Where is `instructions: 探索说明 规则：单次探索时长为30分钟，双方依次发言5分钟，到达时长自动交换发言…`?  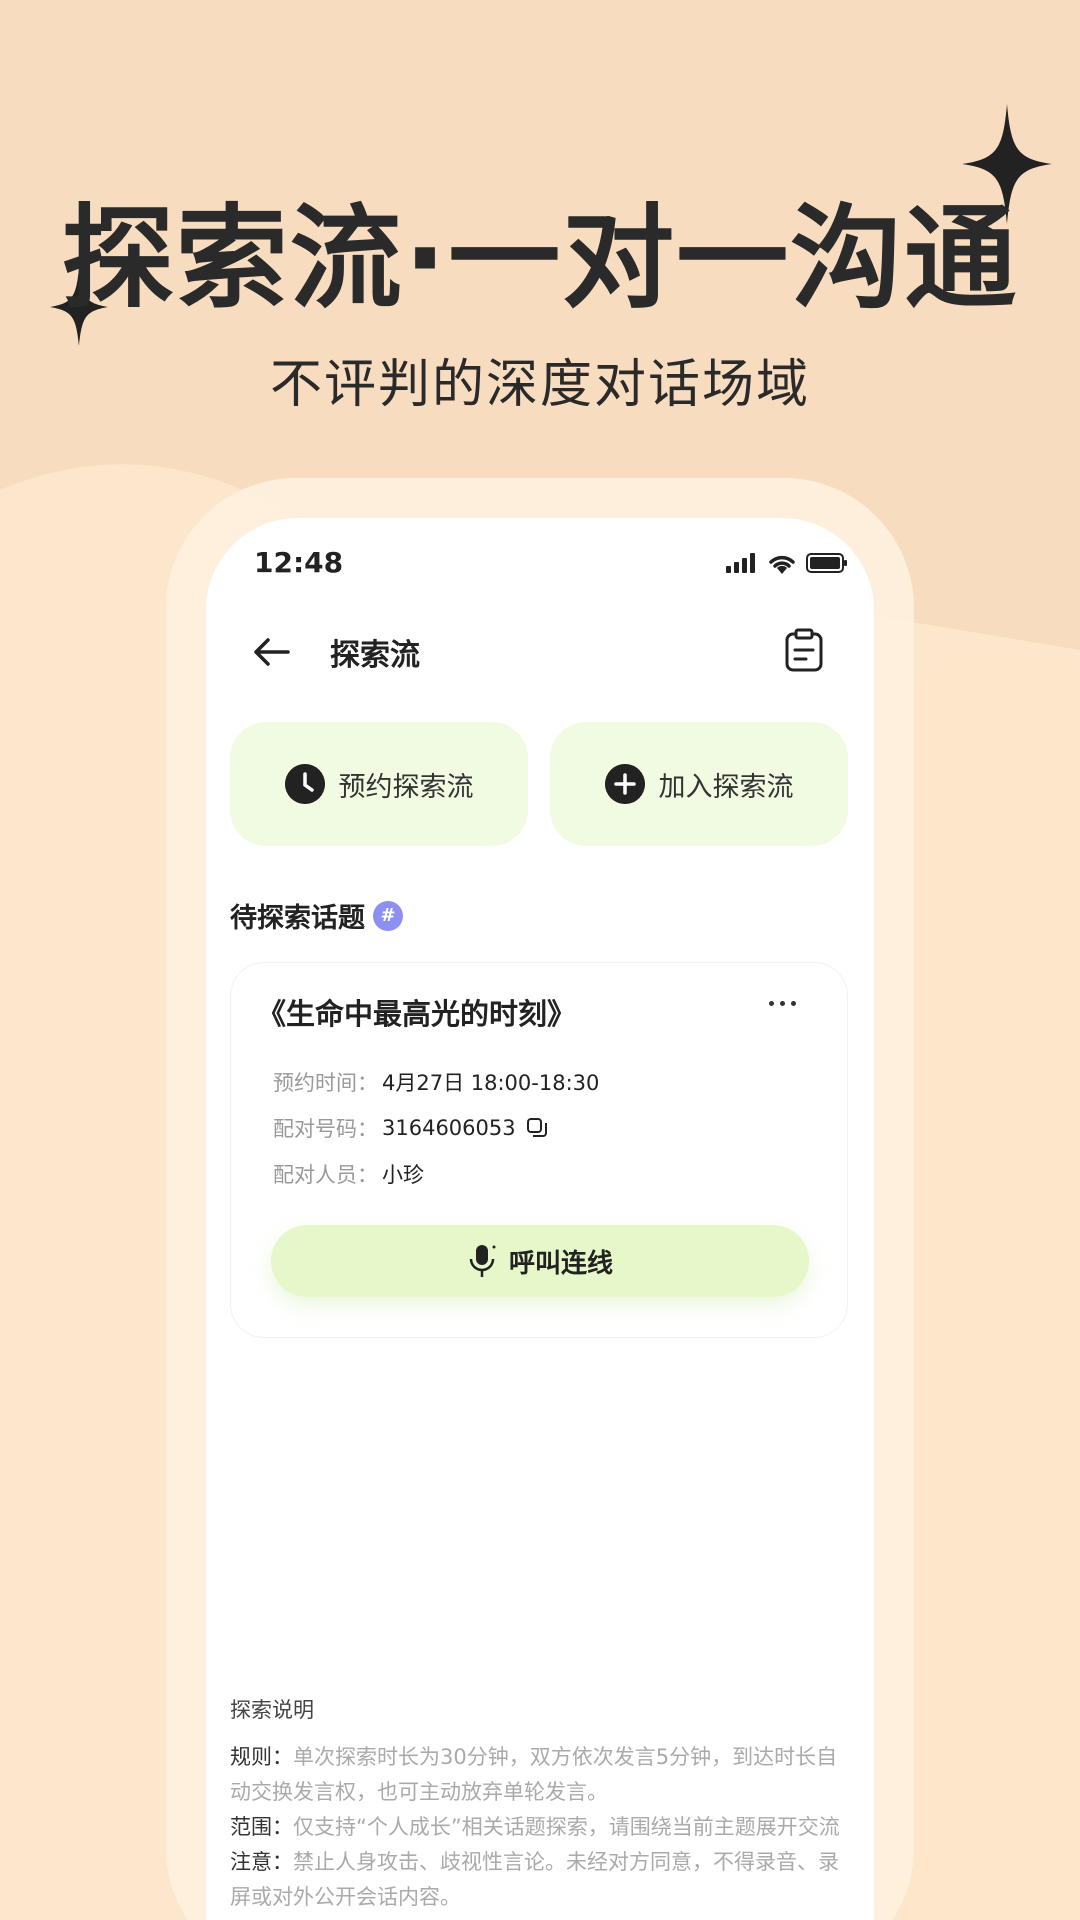 instructions: 探索说明 规则：单次探索时长为30分钟，双方依次发言5分钟，到达时长自动交换发言… is located at coordinates (540, 1804).